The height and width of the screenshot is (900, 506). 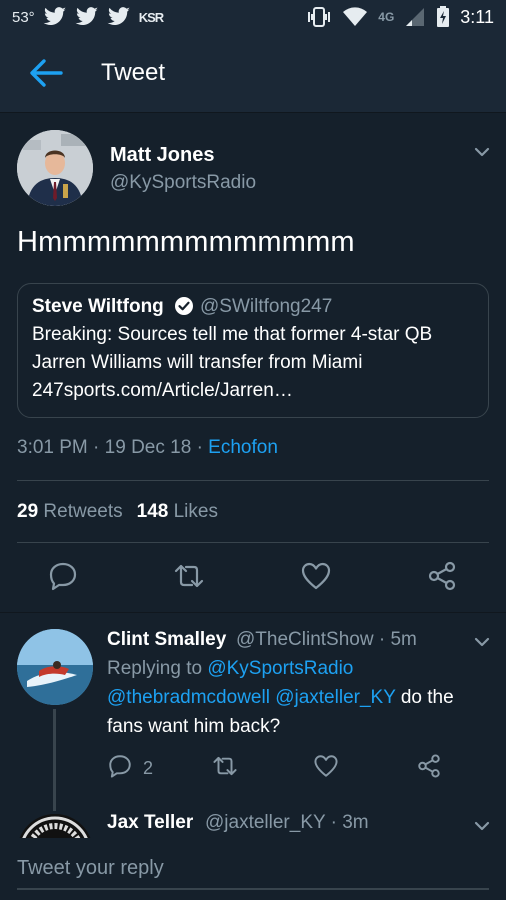 What do you see at coordinates (184, 306) in the screenshot?
I see `verified-badge-icon` at bounding box center [184, 306].